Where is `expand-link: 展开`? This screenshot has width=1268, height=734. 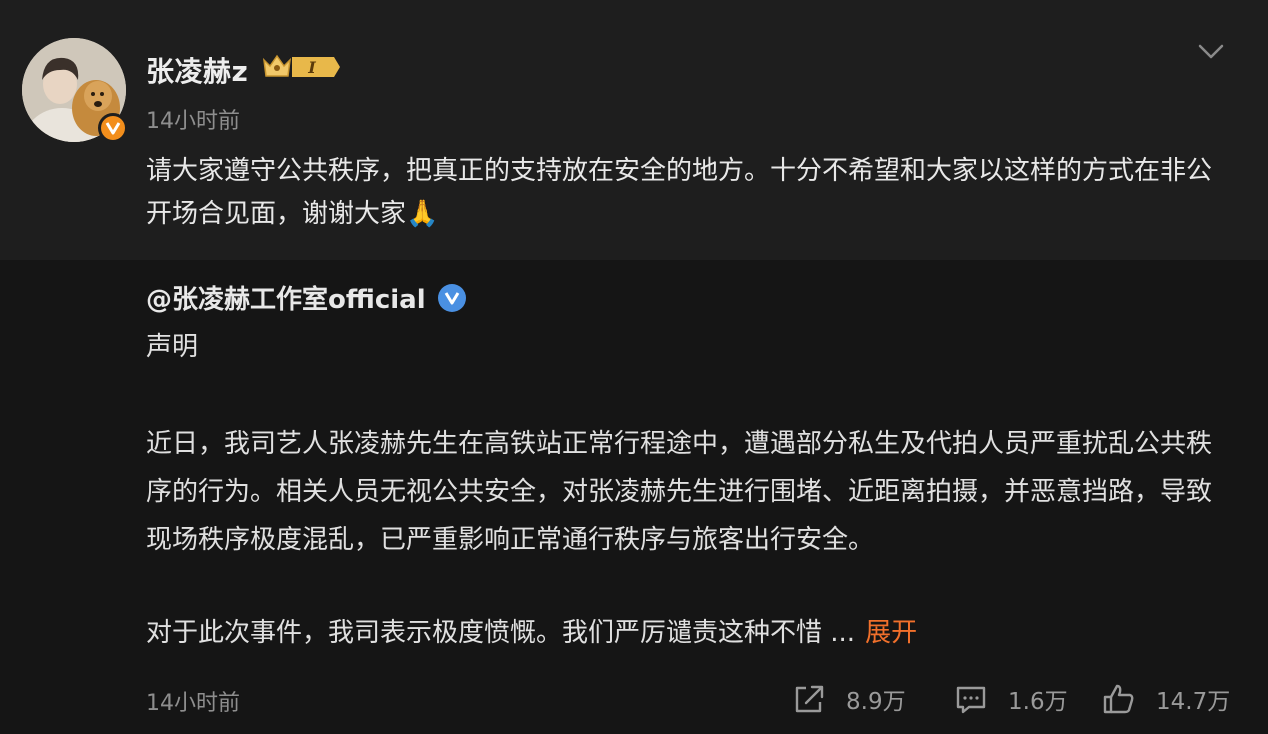 expand-link: 展开 is located at coordinates (891, 633).